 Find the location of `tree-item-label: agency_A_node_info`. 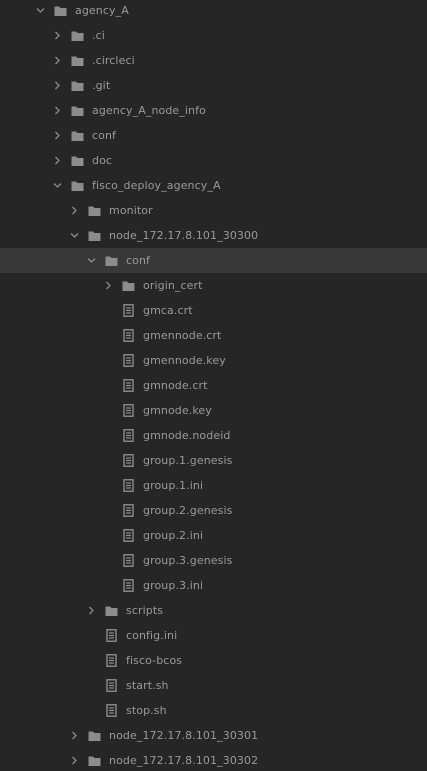

tree-item-label: agency_A_node_info is located at coordinates (149, 110).